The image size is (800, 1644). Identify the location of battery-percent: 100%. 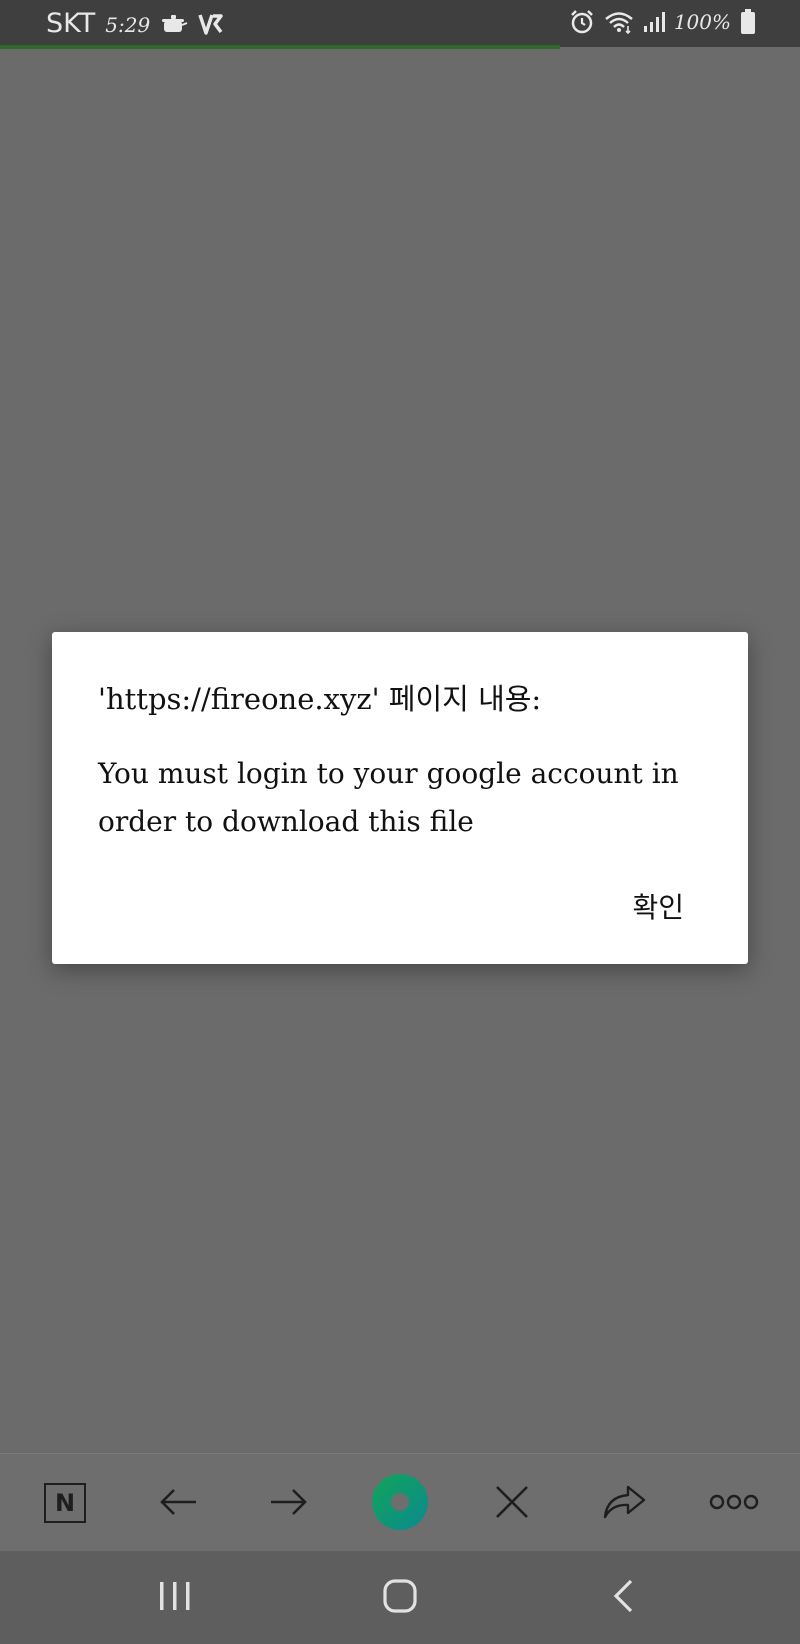
(702, 22).